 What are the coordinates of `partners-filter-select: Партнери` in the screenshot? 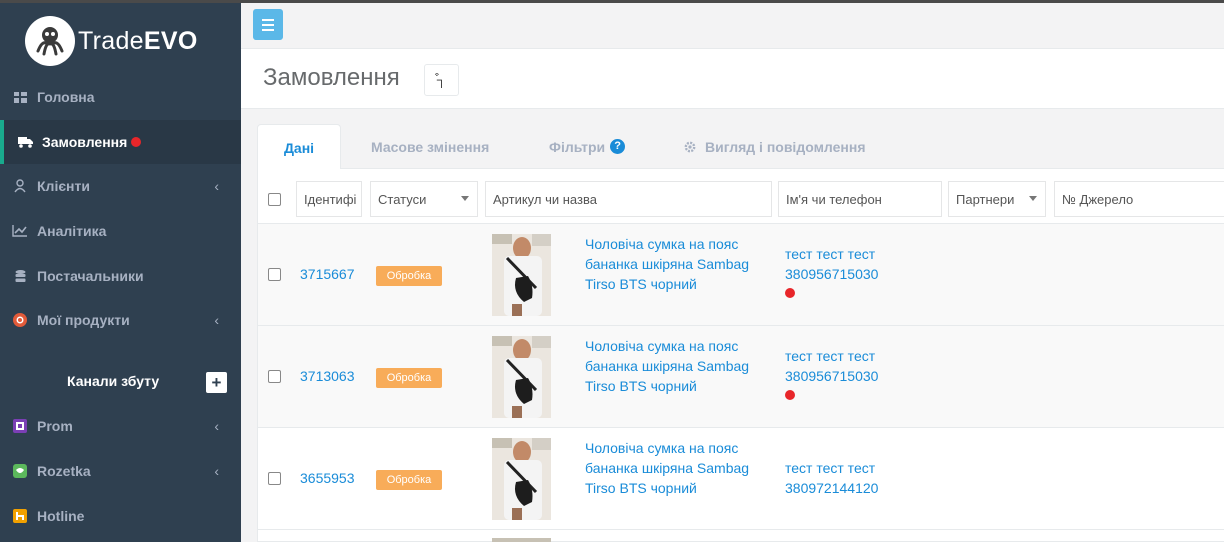 It's located at (997, 199).